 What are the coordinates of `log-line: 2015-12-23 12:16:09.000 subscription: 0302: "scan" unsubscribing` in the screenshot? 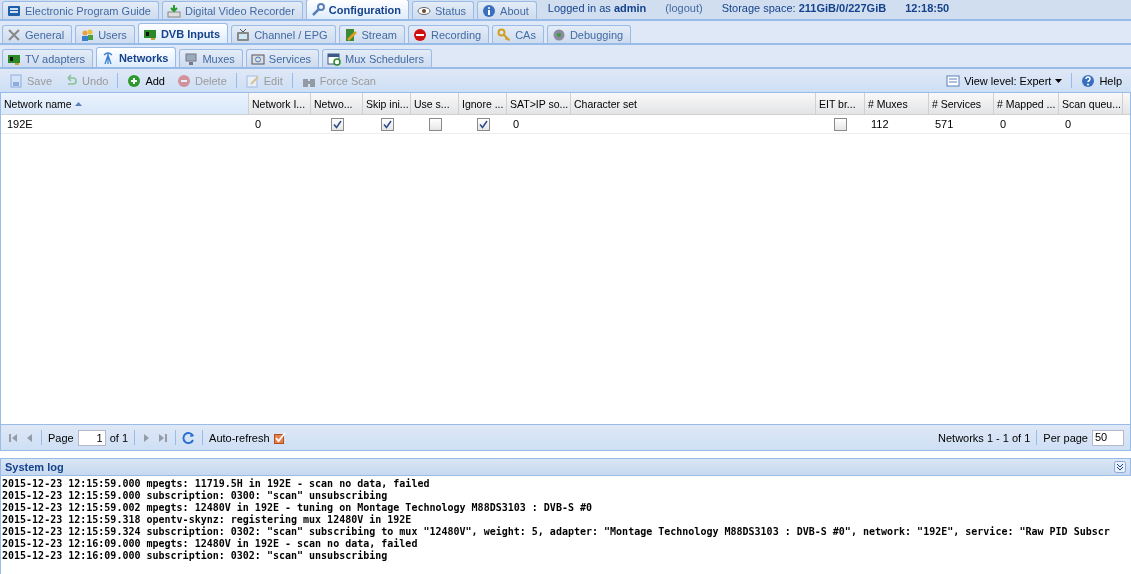 It's located at (195, 556).